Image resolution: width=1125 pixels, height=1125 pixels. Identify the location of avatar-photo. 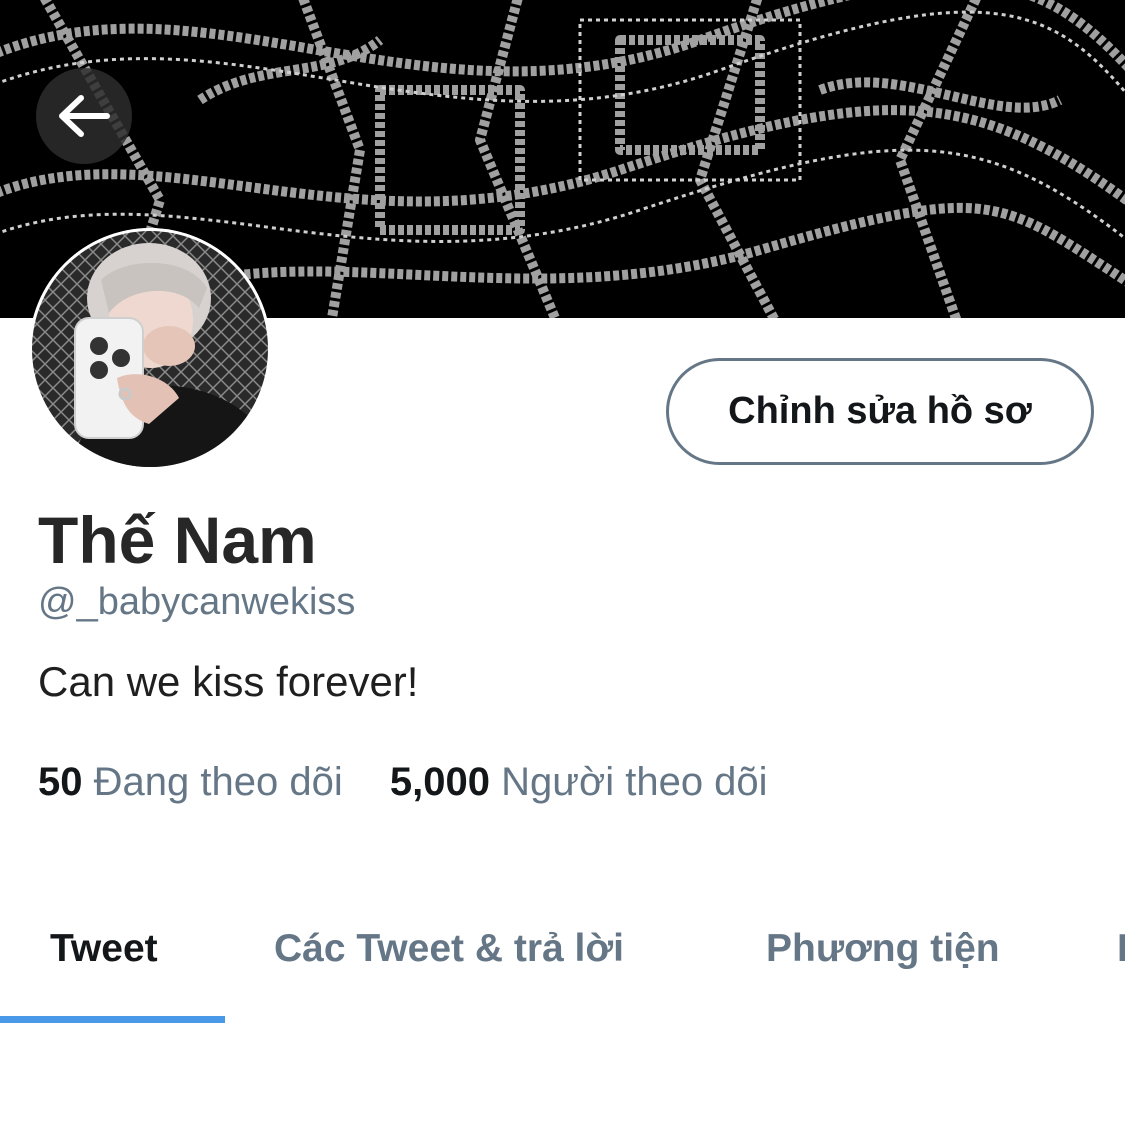
(150, 349).